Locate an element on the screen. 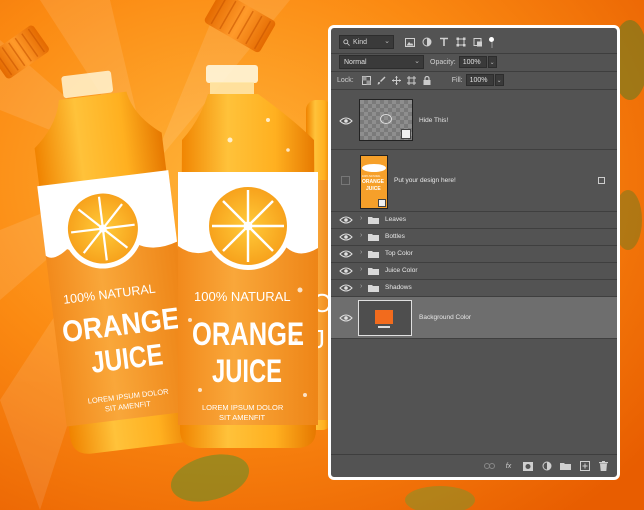 The width and height of the screenshot is (644, 510). layer-name: Put your design here! is located at coordinates (425, 180).